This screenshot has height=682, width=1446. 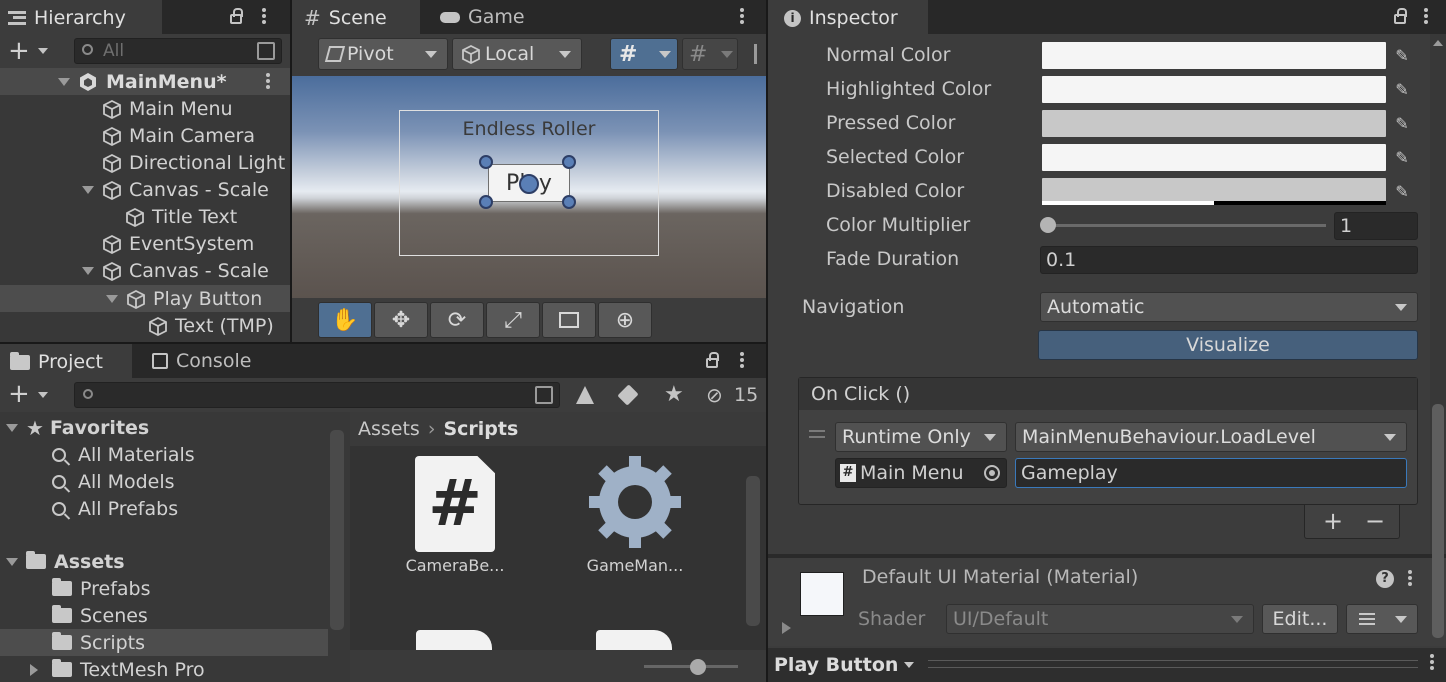 What do you see at coordinates (1211, 473) in the screenshot?
I see `argument-input: Gameplay` at bounding box center [1211, 473].